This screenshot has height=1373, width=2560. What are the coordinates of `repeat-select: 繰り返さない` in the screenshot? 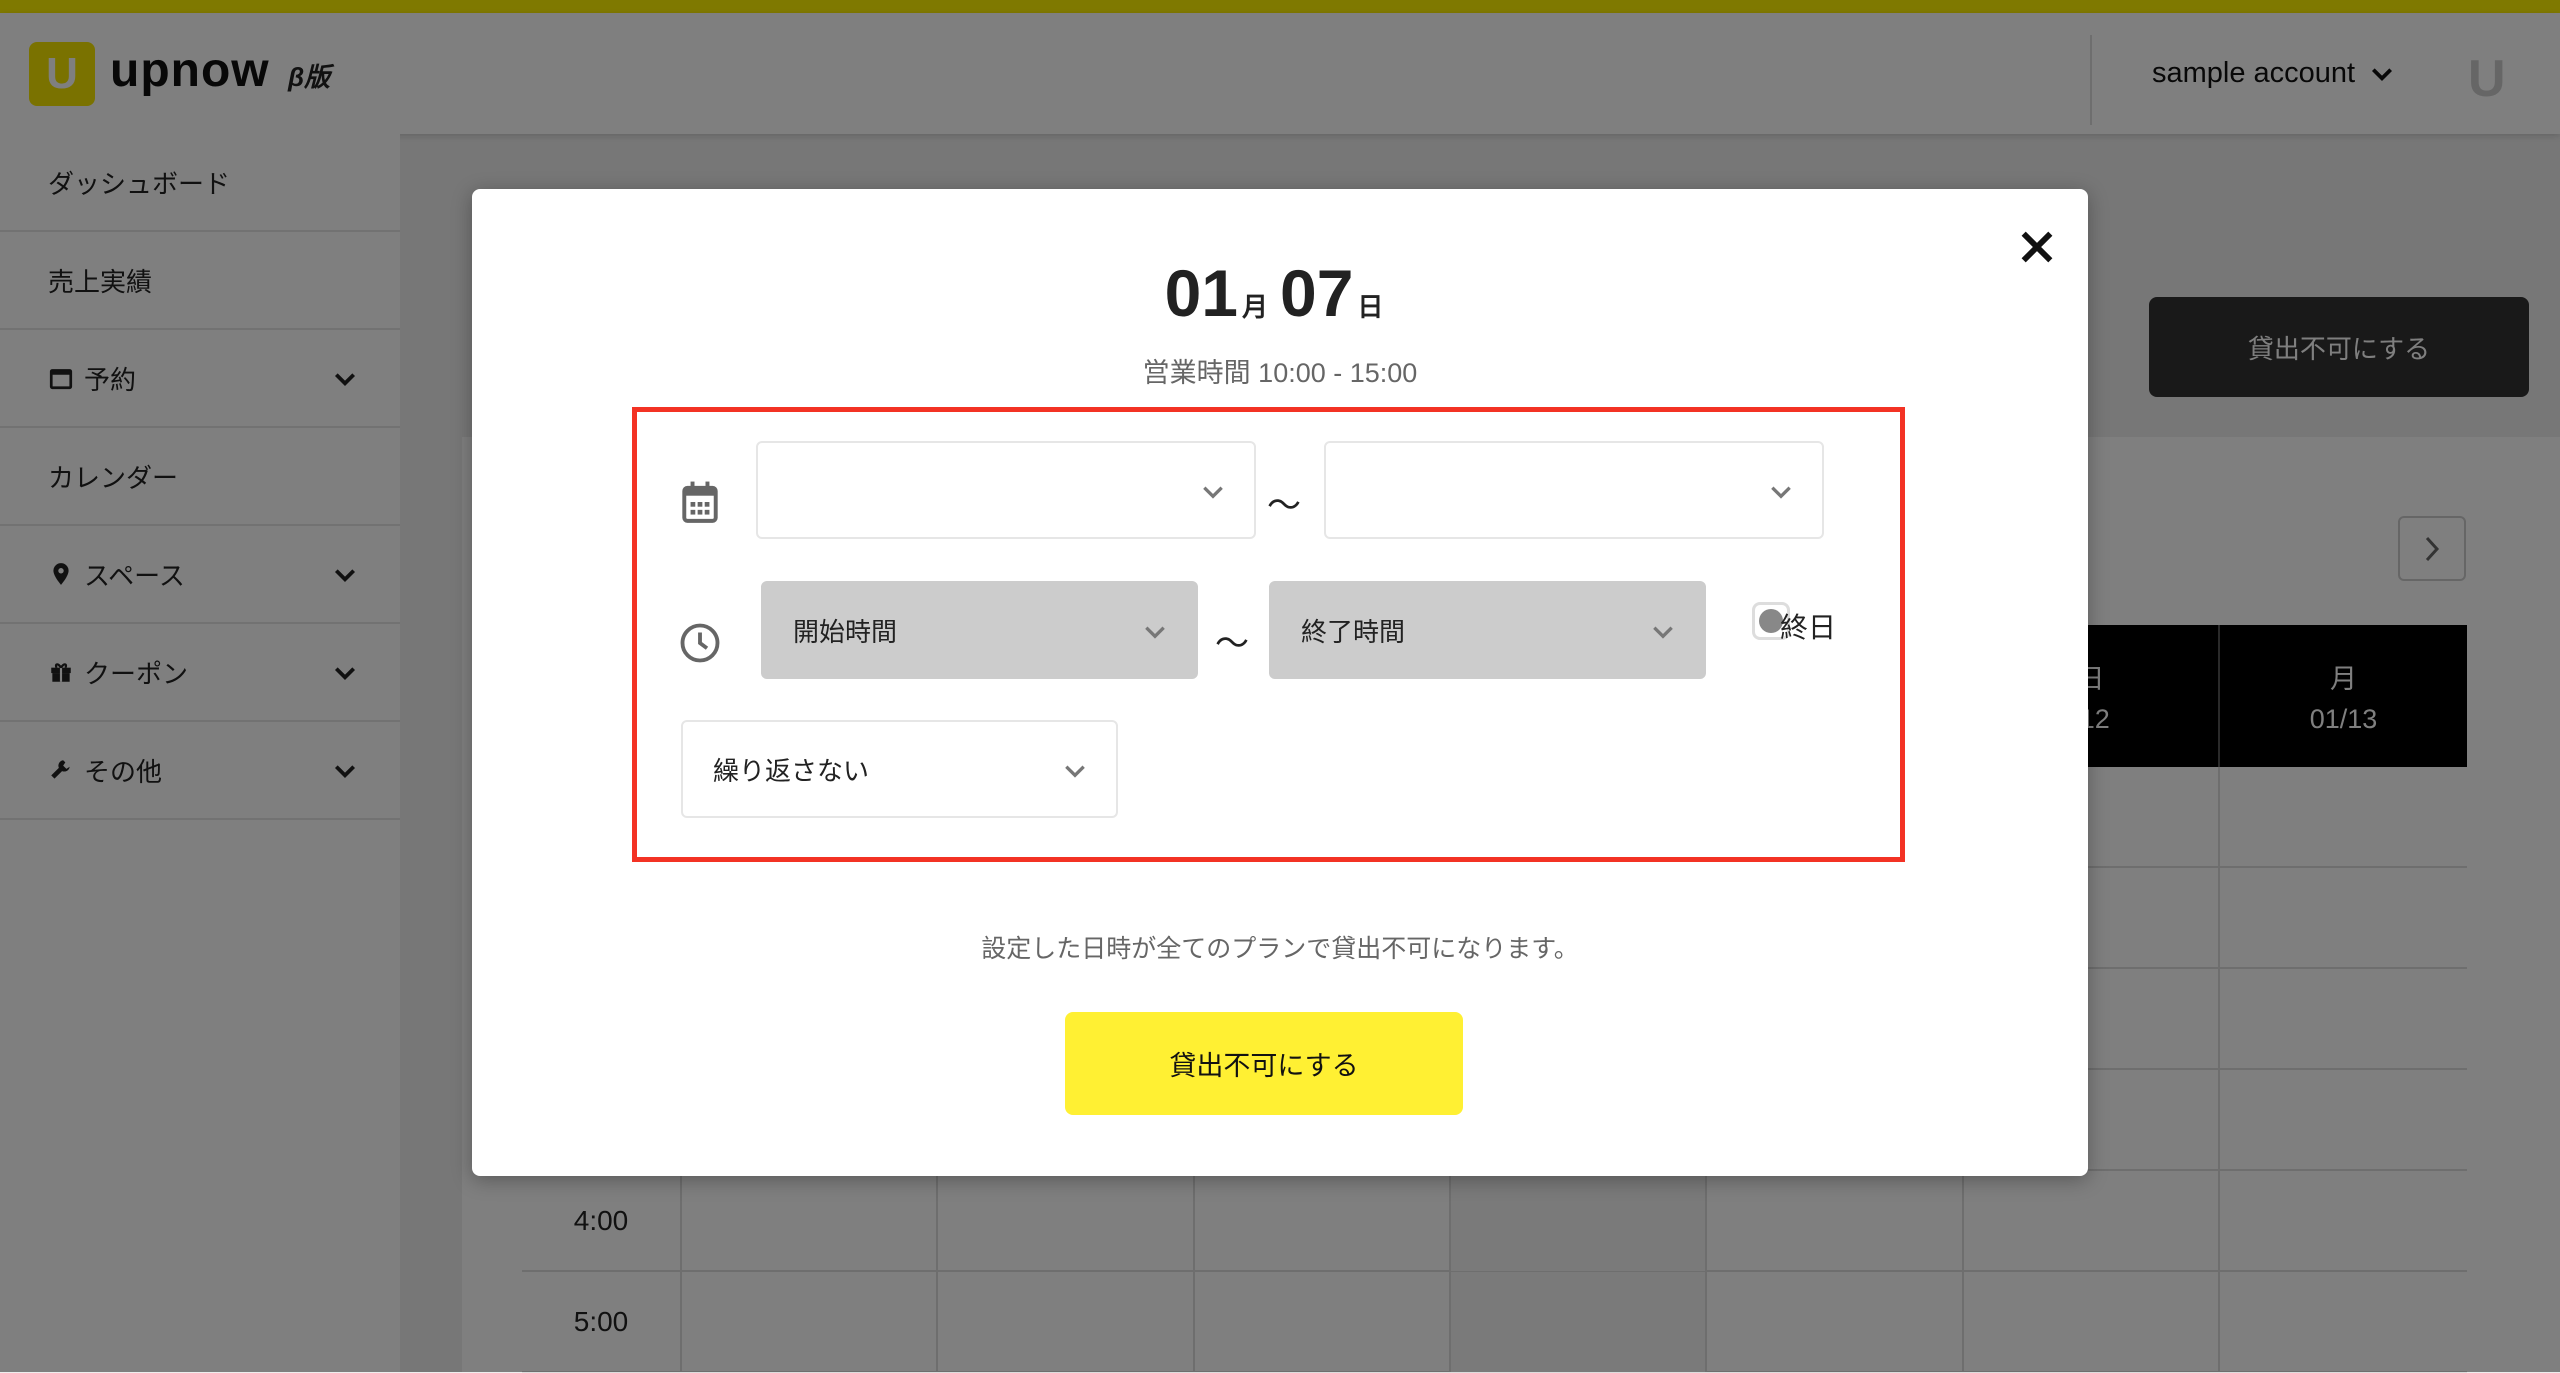 It's located at (899, 769).